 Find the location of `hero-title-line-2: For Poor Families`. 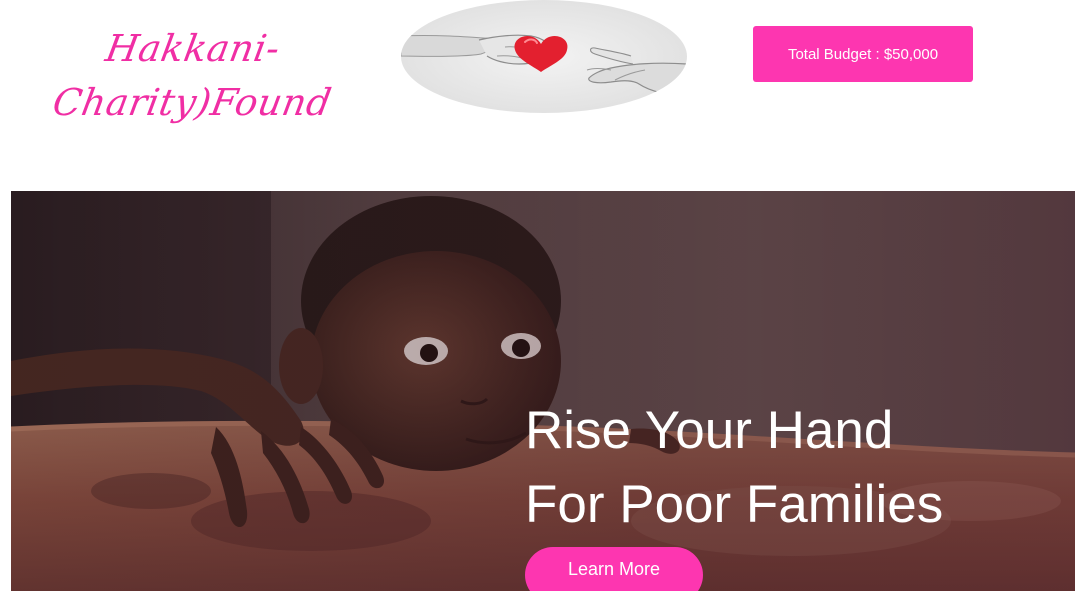

hero-title-line-2: For Poor Families is located at coordinates (734, 504).